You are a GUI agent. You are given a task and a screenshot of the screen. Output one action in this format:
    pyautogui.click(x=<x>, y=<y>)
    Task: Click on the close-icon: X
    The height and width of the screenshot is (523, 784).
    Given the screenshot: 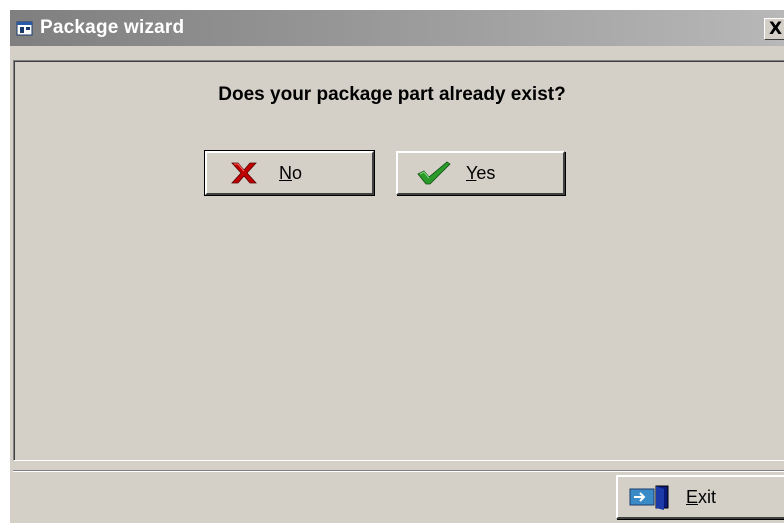 What is the action you would take?
    pyautogui.click(x=776, y=29)
    